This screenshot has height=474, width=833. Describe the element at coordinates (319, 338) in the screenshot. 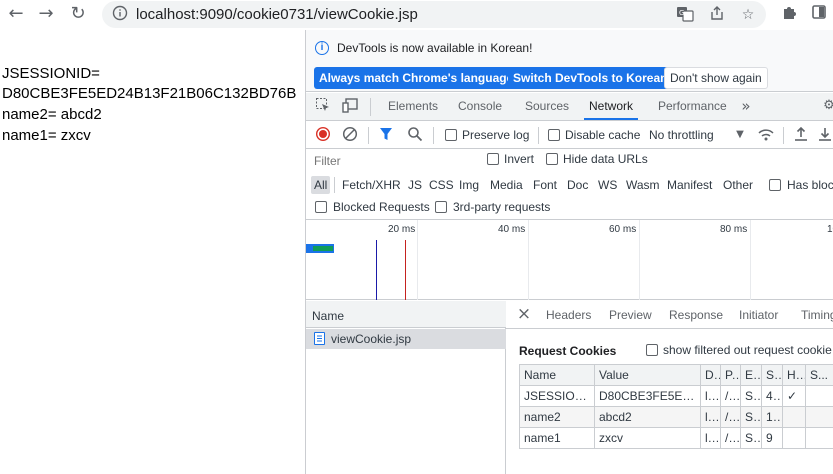

I see `document-icon` at that location.